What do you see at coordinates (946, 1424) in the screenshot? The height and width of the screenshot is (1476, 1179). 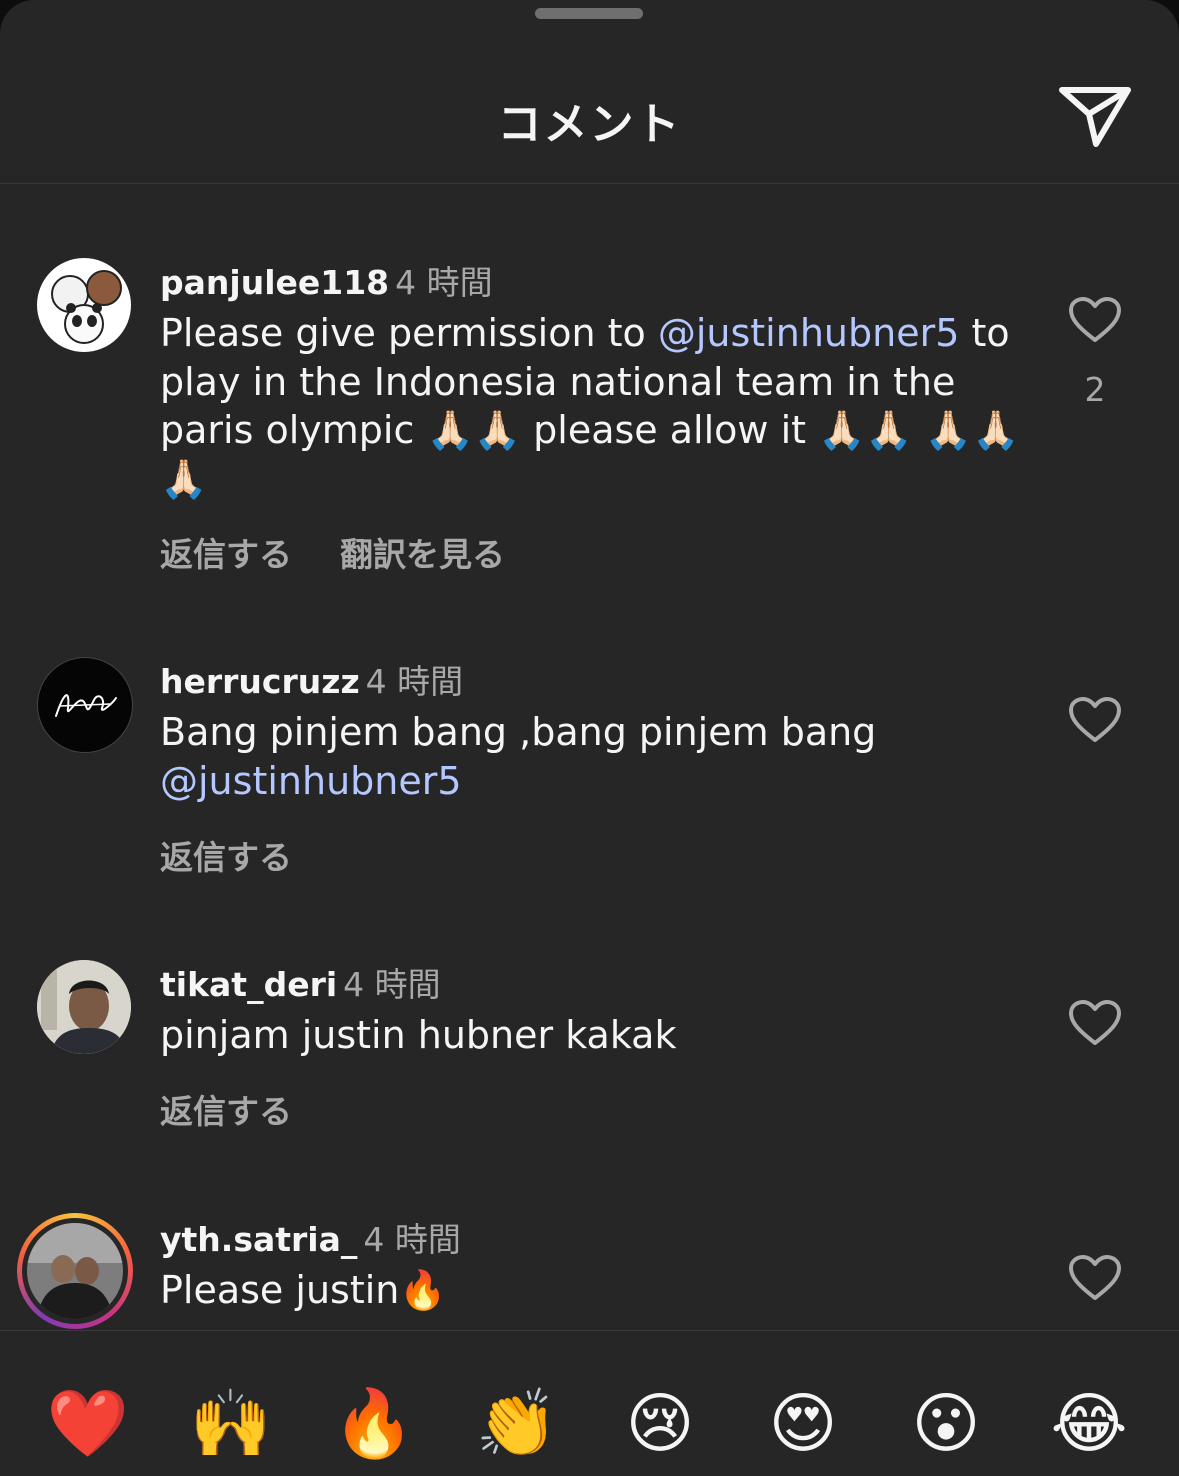 I see `surprised-face-emoji-button: 😮` at bounding box center [946, 1424].